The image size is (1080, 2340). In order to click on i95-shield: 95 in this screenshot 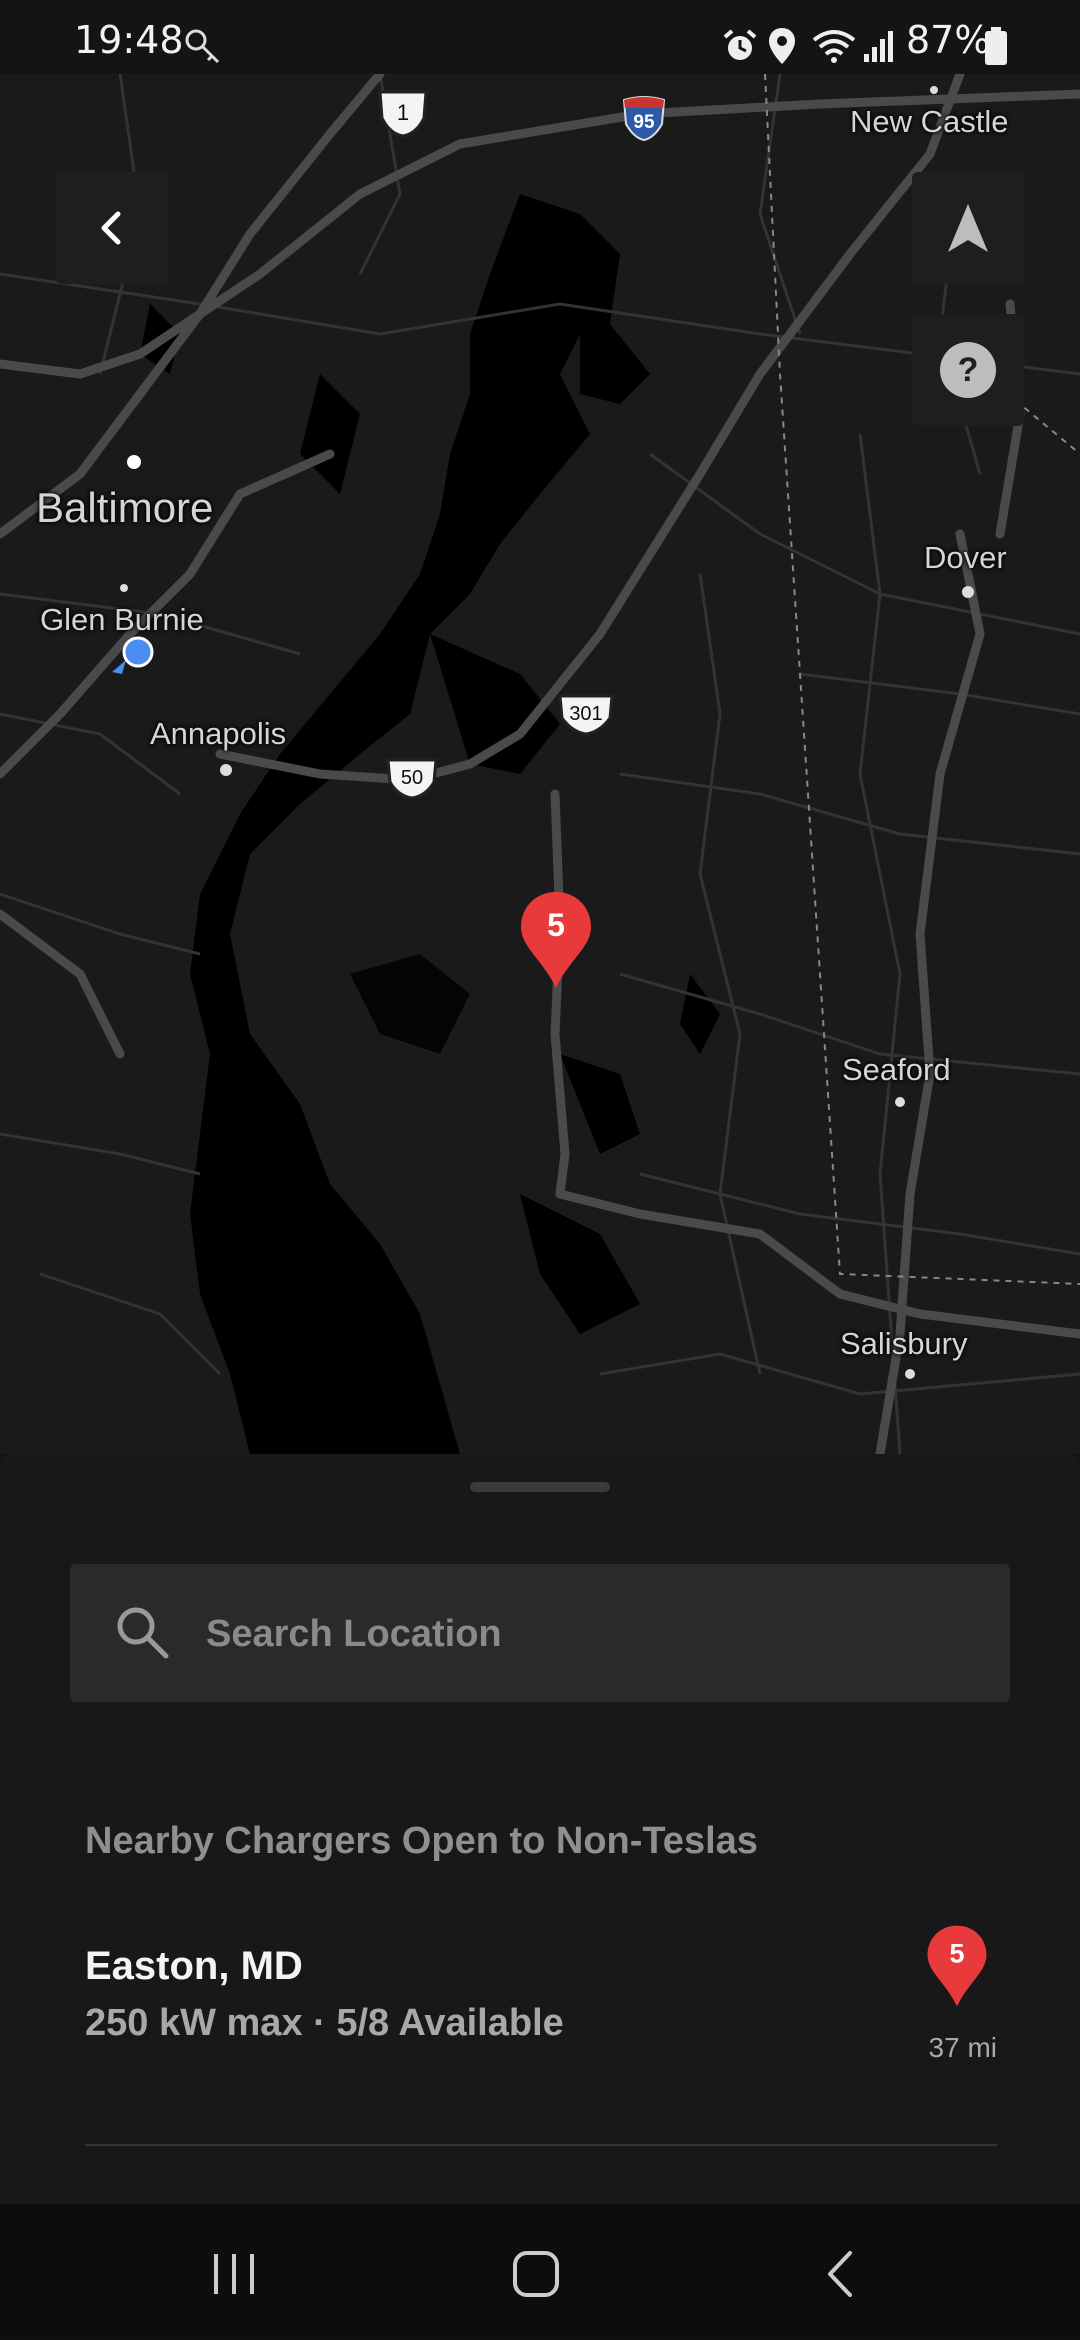, I will do `click(644, 119)`.